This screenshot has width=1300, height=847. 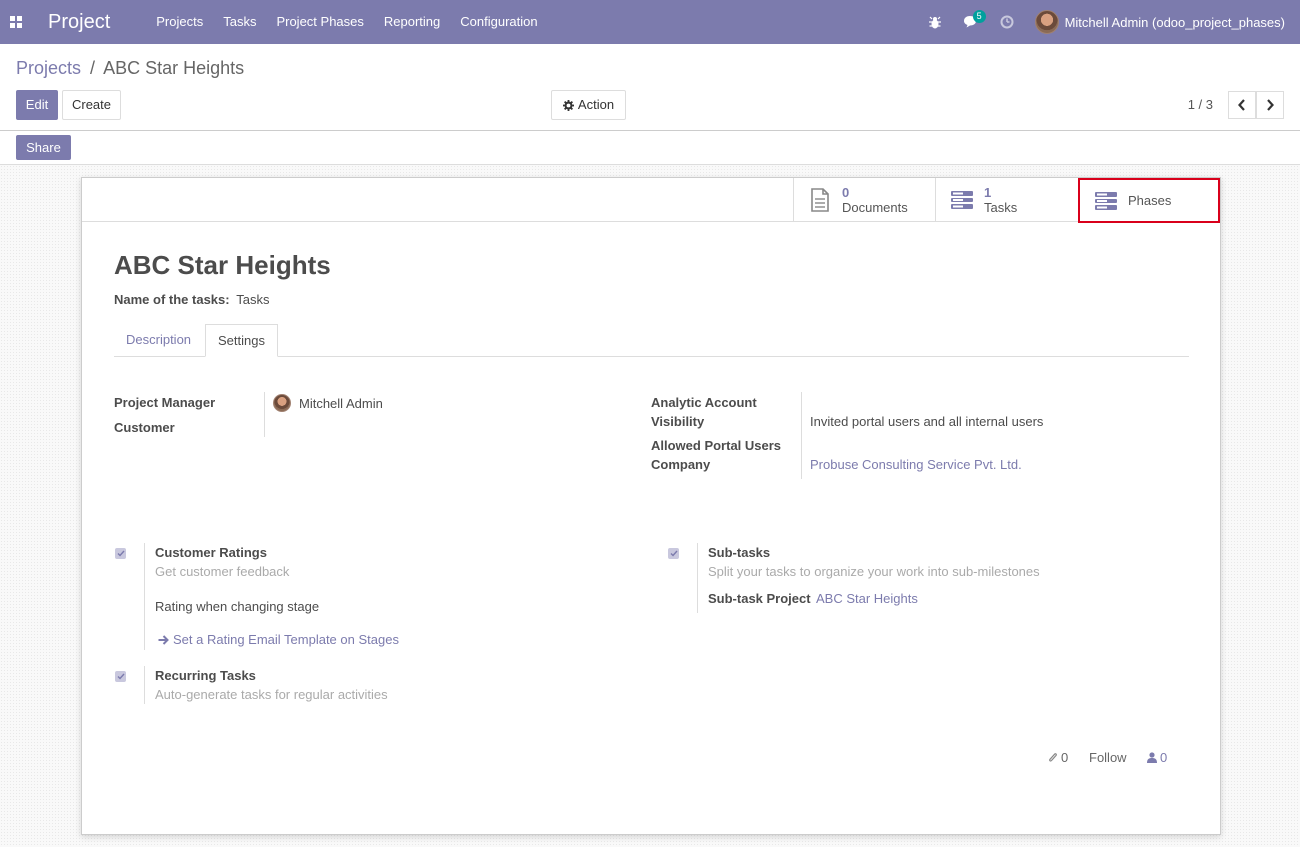 I want to click on subtask-project-link: ABC Star Heights, so click(x=867, y=598).